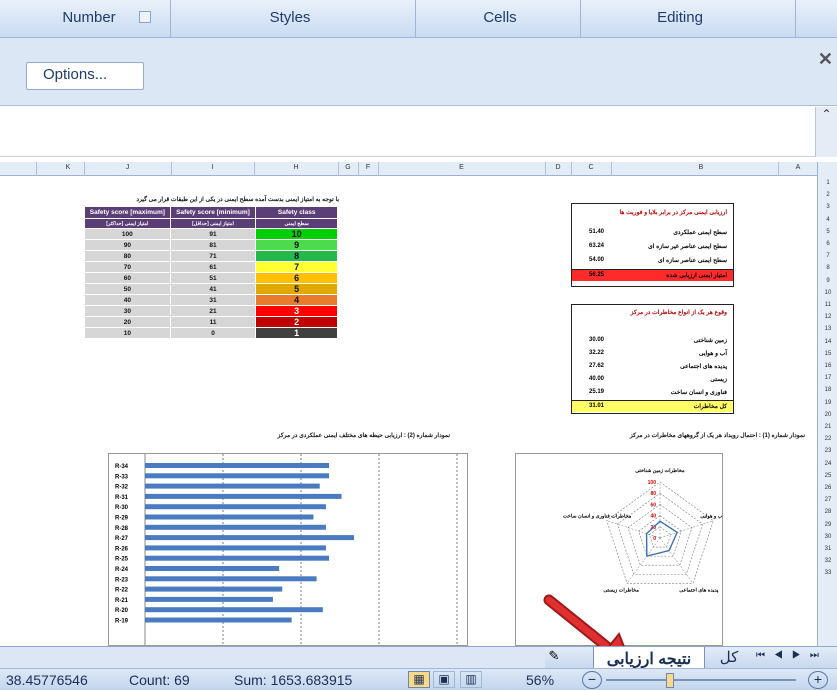 This screenshot has height=690, width=837. Describe the element at coordinates (596, 379) in the screenshot. I see `risk_table-value: 40.00` at that location.